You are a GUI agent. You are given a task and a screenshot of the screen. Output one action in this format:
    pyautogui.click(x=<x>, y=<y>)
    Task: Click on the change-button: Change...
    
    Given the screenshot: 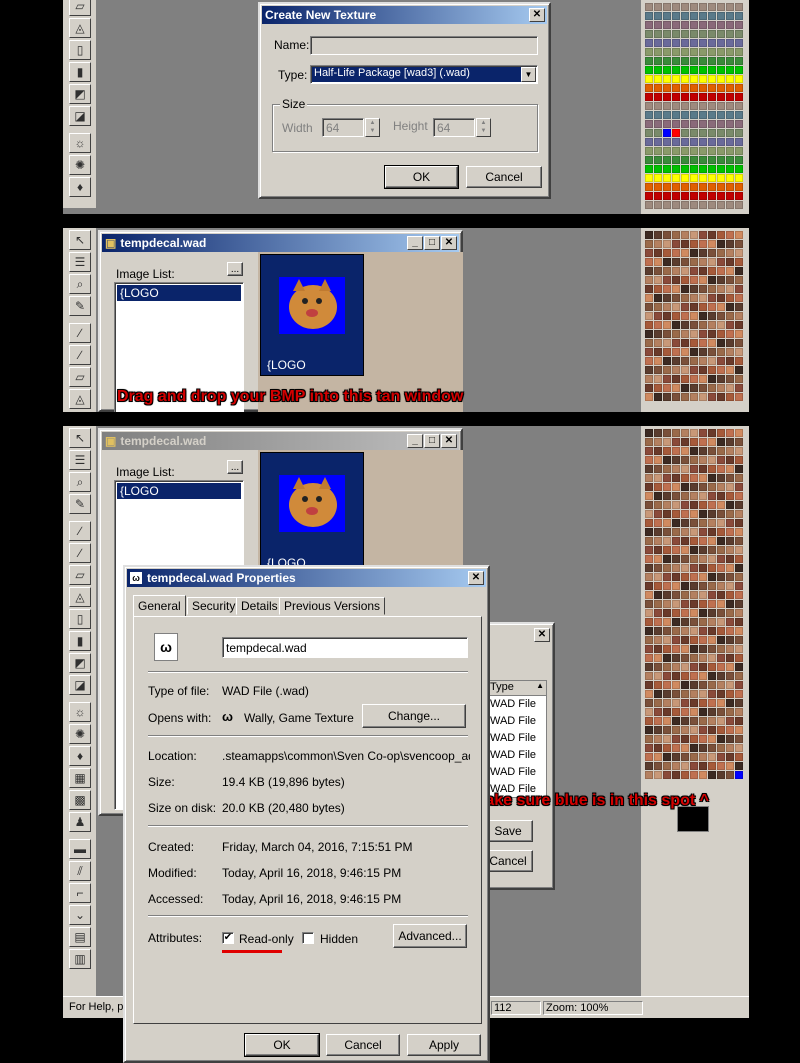 What is the action you would take?
    pyautogui.click(x=414, y=716)
    